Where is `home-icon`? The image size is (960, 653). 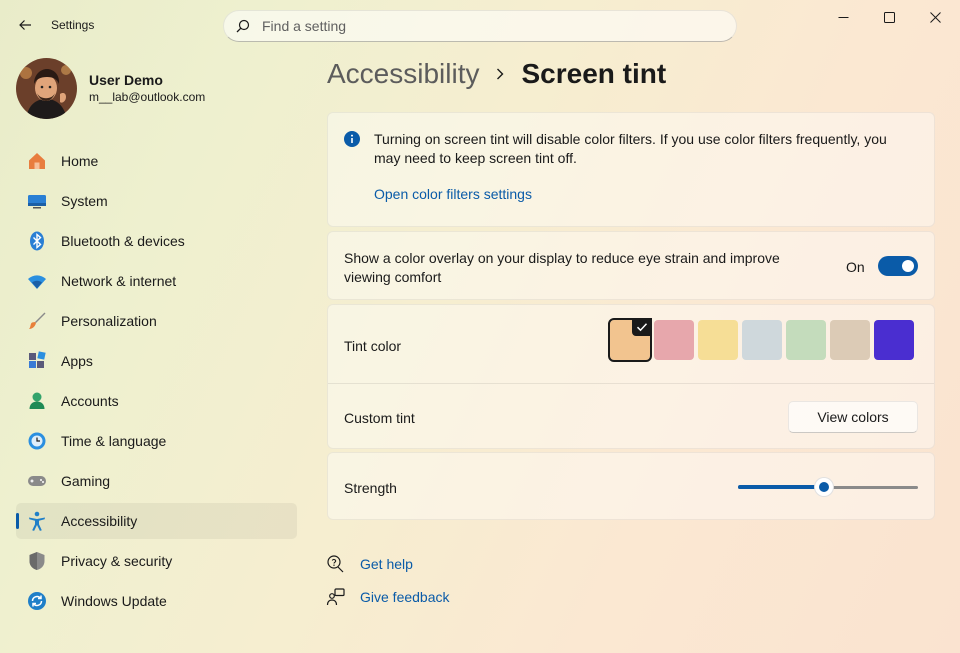 home-icon is located at coordinates (37, 161).